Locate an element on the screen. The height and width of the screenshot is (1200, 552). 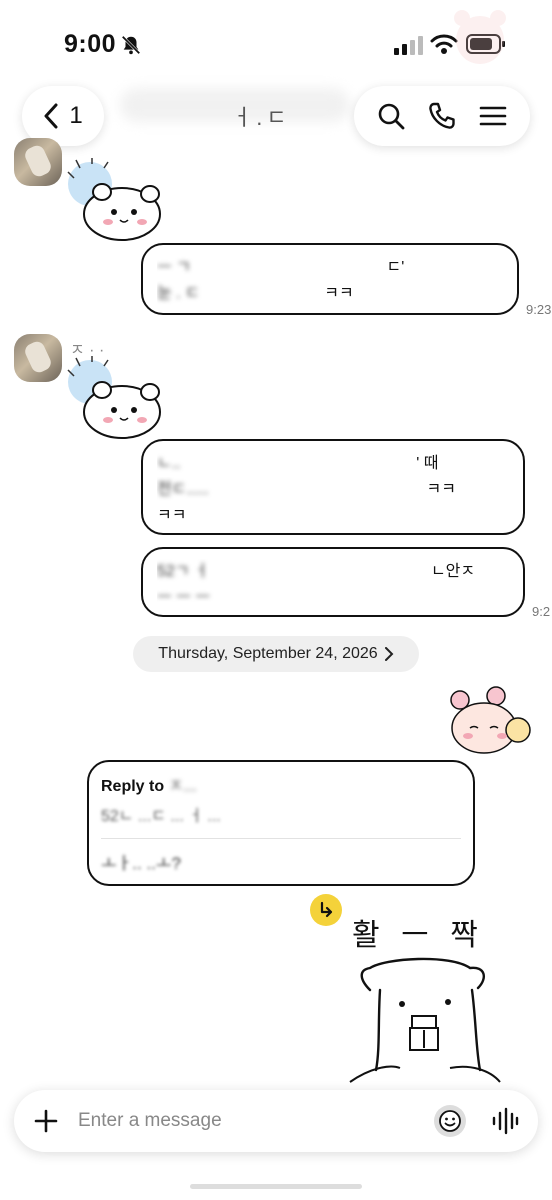
search-button is located at coordinates (391, 116).